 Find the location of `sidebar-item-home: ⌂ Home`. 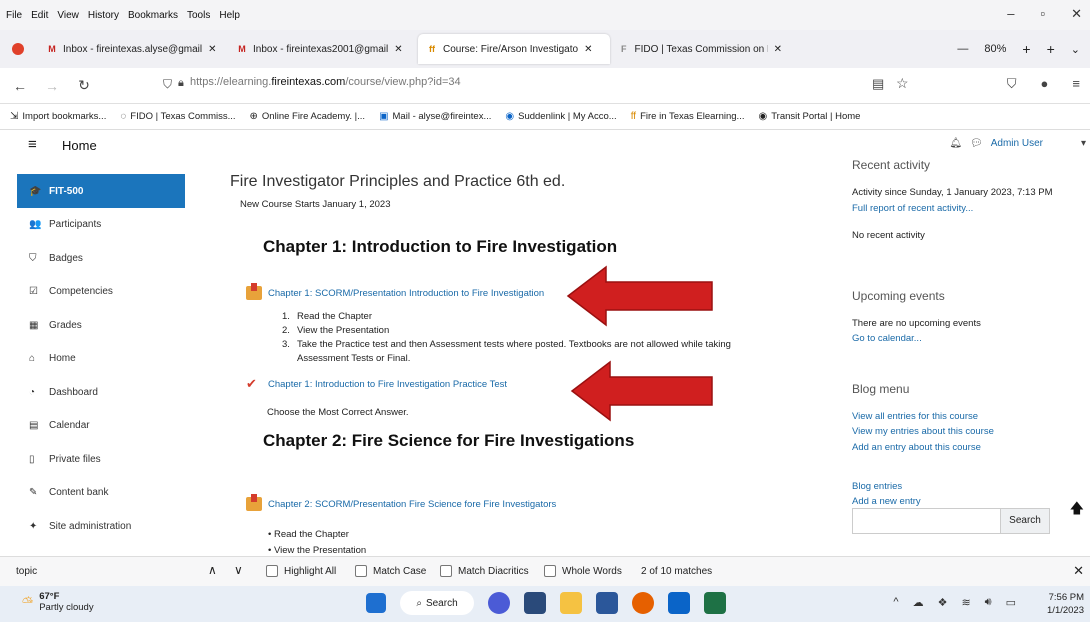

sidebar-item-home: ⌂ Home is located at coordinates (101, 359).